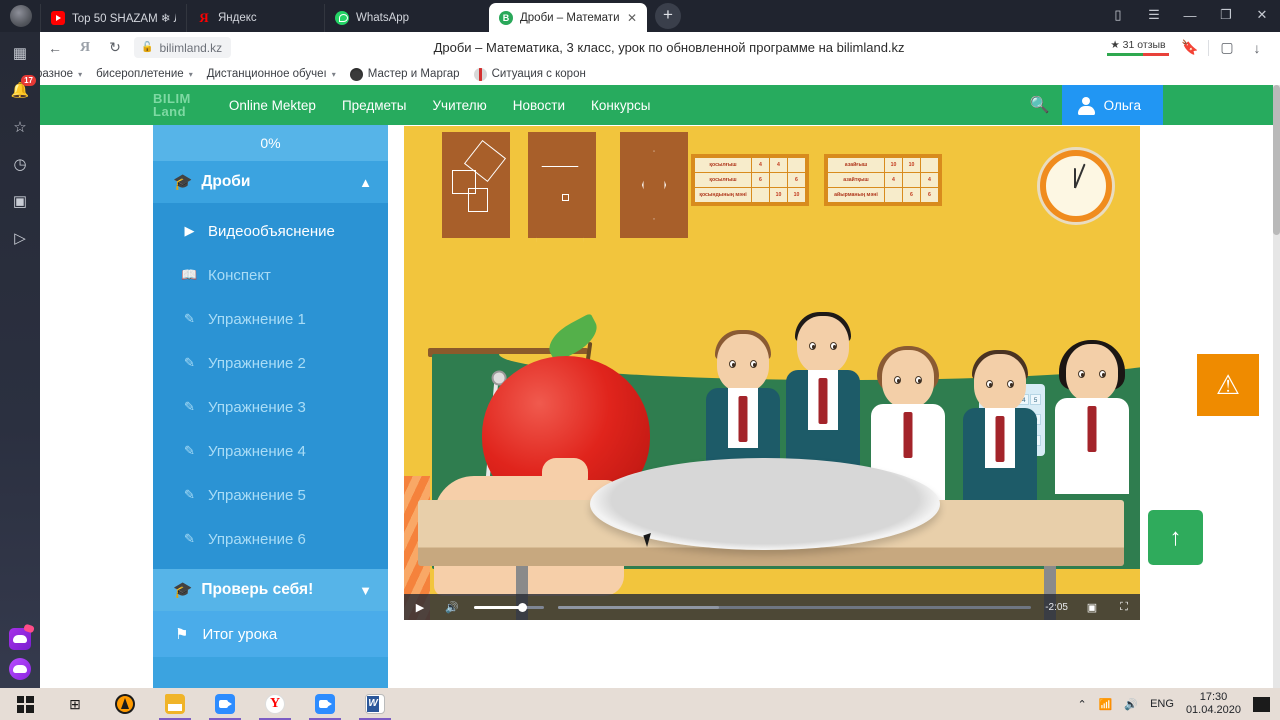 The width and height of the screenshot is (1280, 720). I want to click on seek-bar, so click(795, 607).